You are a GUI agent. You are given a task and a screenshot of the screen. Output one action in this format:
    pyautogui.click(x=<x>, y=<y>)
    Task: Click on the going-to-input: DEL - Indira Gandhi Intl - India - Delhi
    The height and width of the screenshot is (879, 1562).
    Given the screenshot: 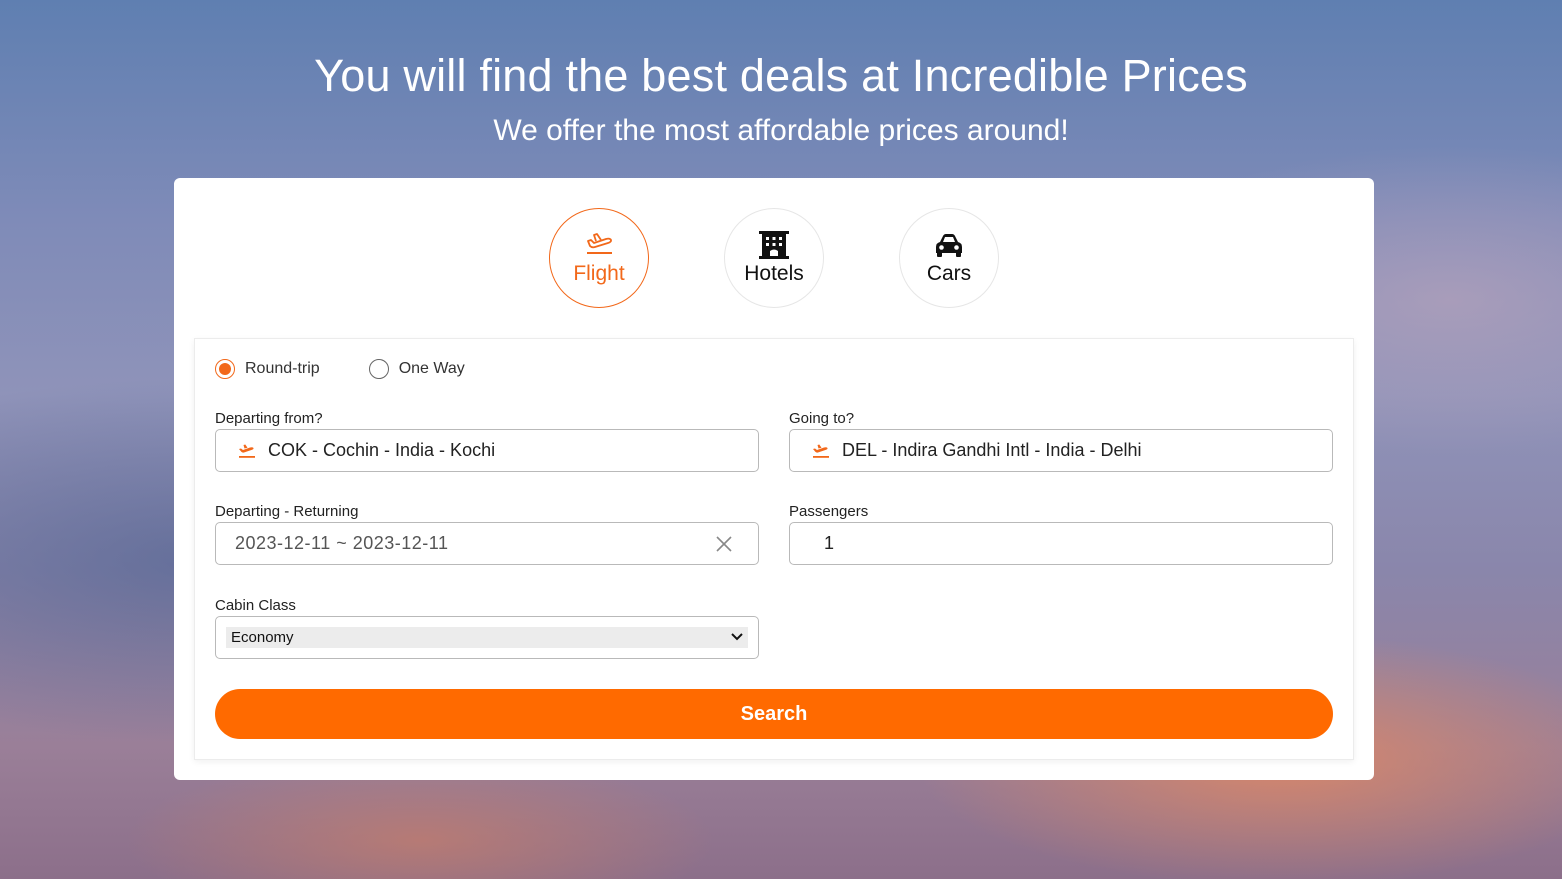 What is the action you would take?
    pyautogui.click(x=1061, y=450)
    